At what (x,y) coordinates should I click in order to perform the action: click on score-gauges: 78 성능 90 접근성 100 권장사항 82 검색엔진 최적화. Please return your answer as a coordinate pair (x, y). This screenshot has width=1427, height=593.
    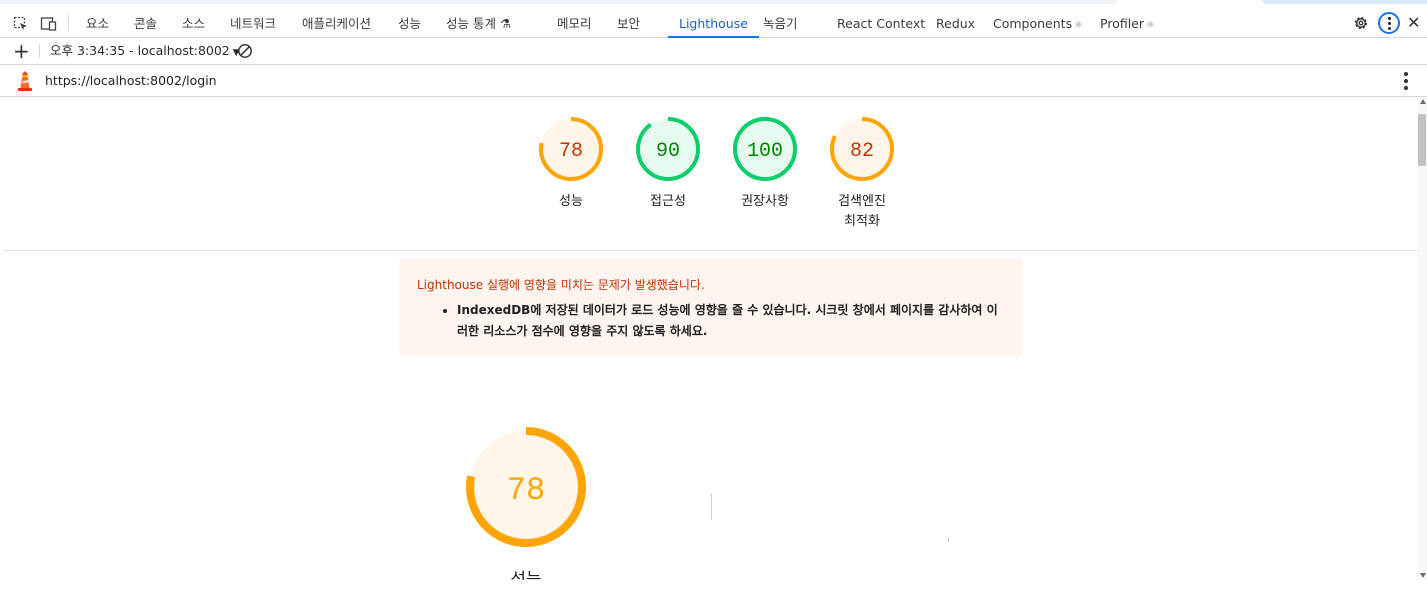
    Looking at the image, I should click on (716, 175).